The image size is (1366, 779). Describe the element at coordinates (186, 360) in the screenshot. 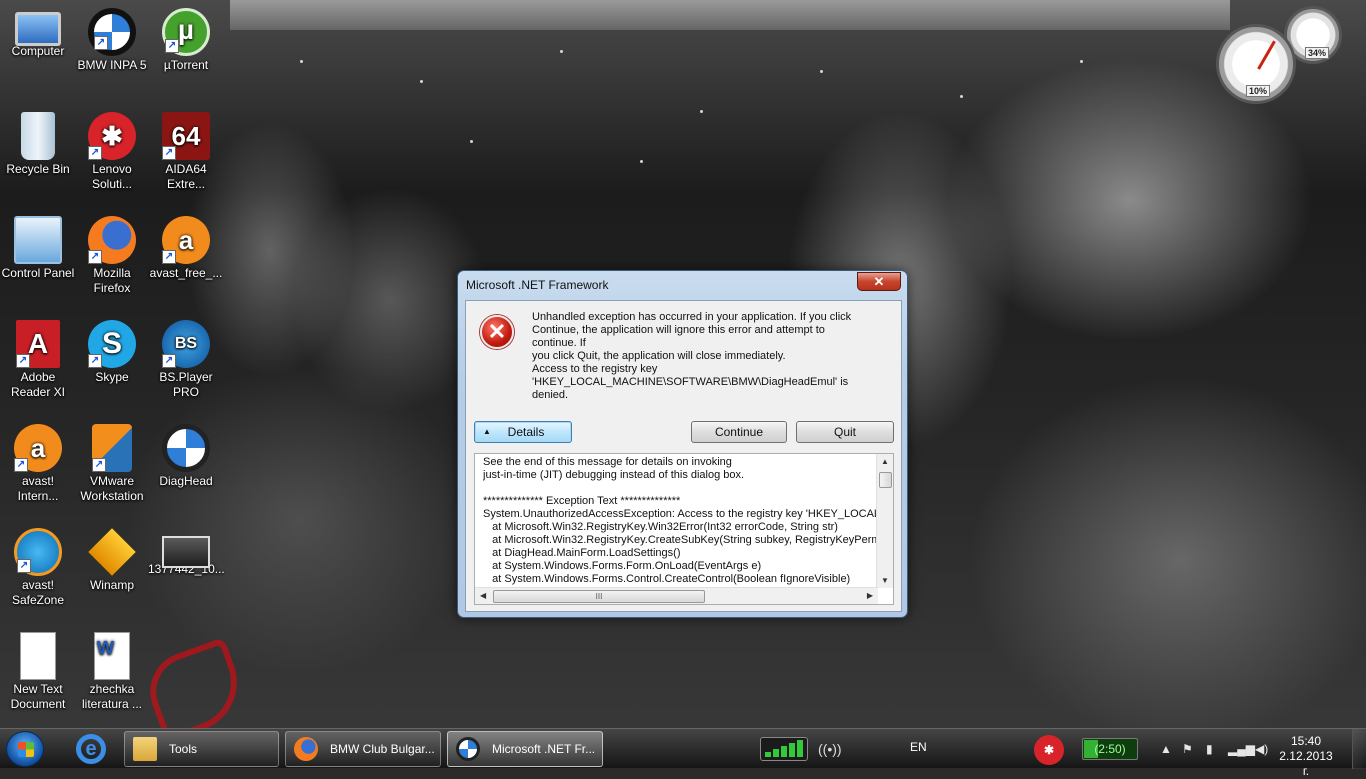

I see `desktop-icon-bsplayer: BS ↗ BS.Player PRO` at that location.